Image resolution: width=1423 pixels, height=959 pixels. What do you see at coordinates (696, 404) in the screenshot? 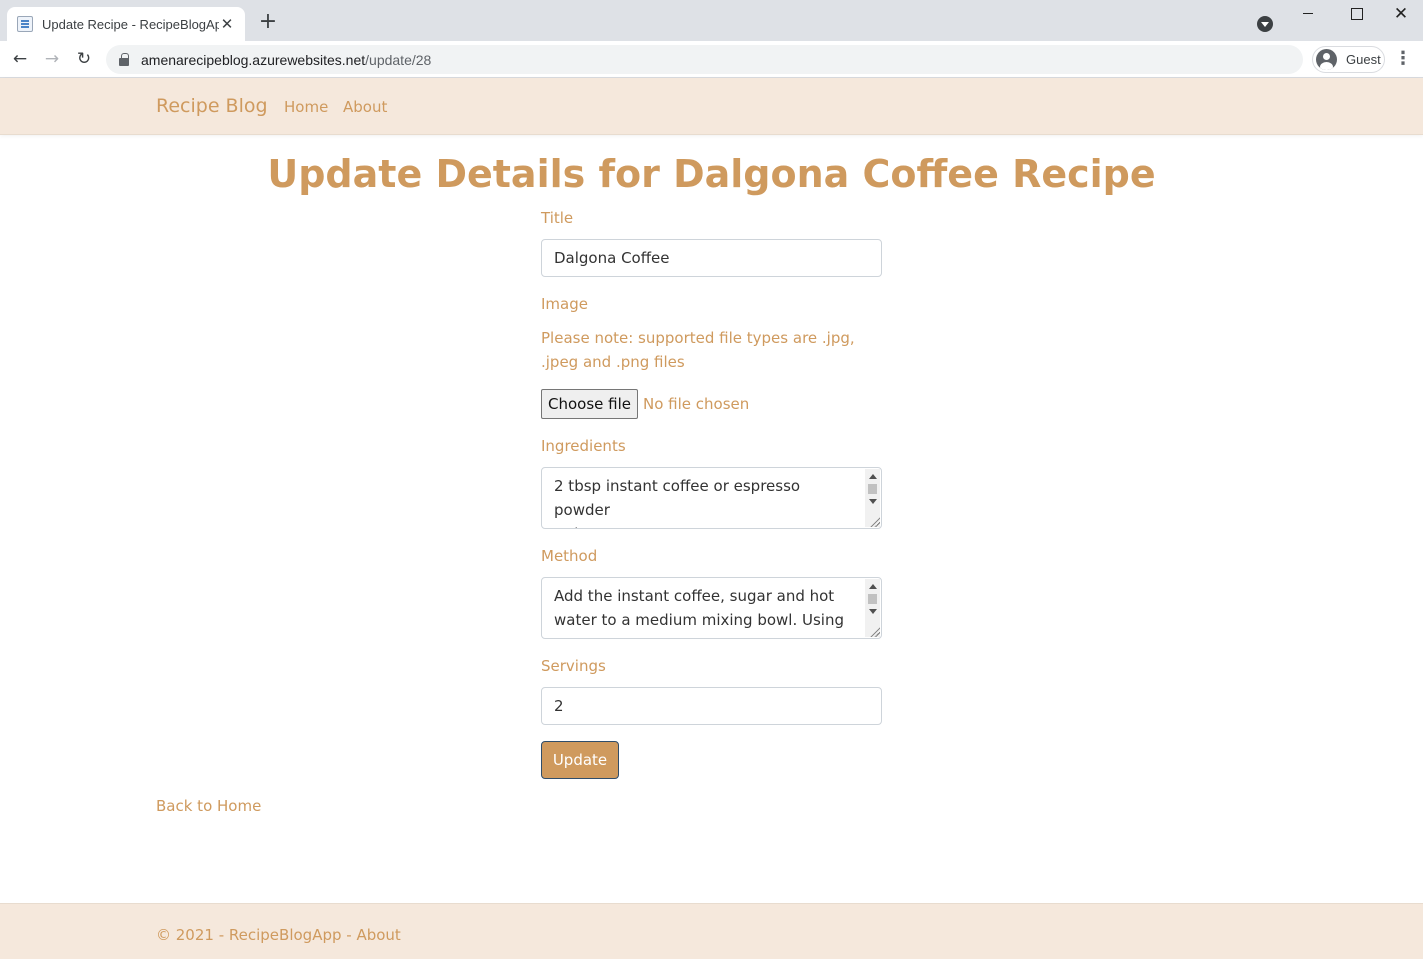
I see `file-status: No file chosen` at bounding box center [696, 404].